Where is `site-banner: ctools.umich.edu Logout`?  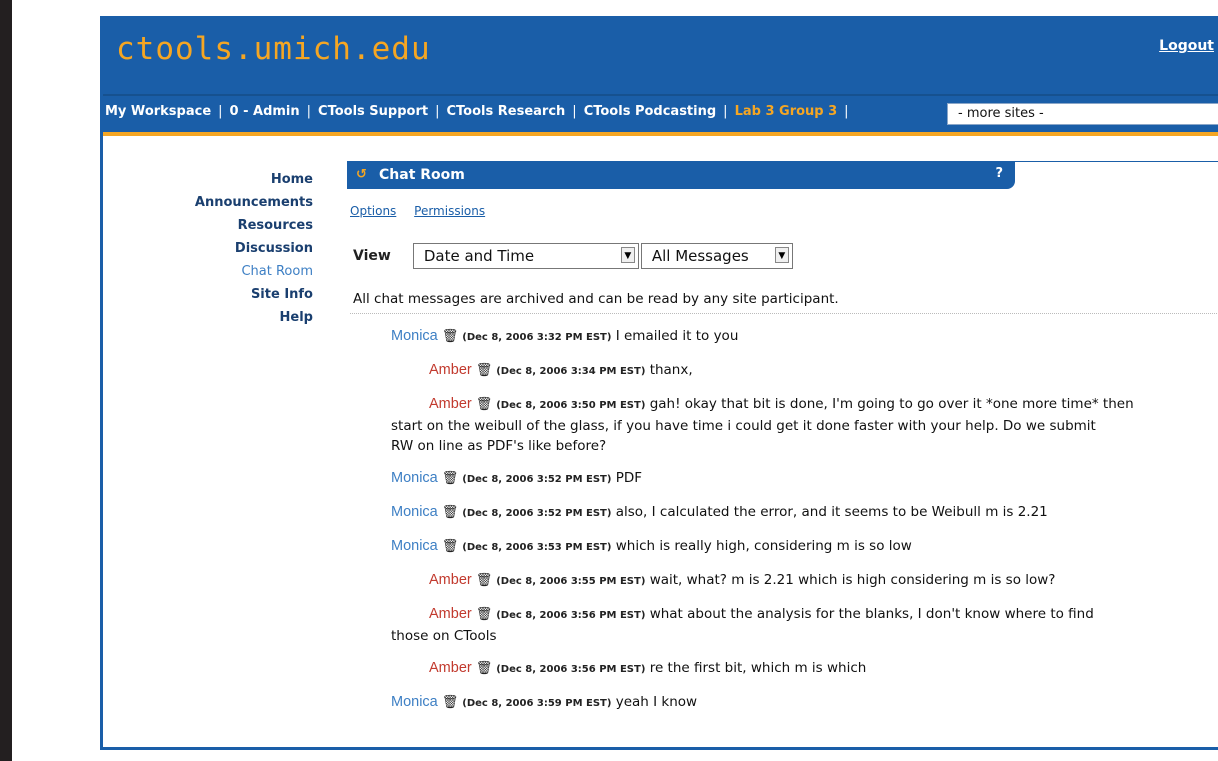
site-banner: ctools.umich.edu Logout is located at coordinates (660, 55).